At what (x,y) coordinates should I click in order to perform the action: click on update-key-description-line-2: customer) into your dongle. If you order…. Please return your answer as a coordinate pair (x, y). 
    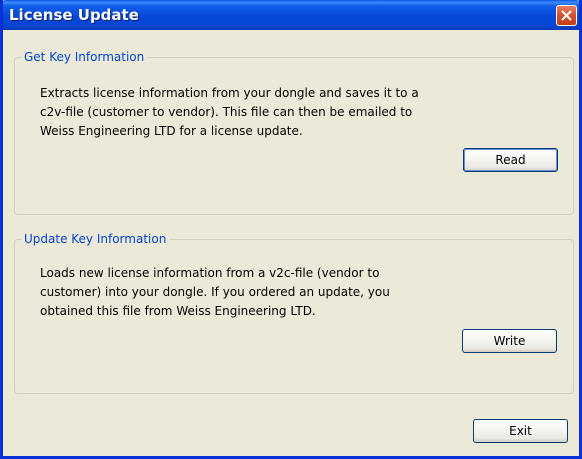
    Looking at the image, I should click on (215, 292).